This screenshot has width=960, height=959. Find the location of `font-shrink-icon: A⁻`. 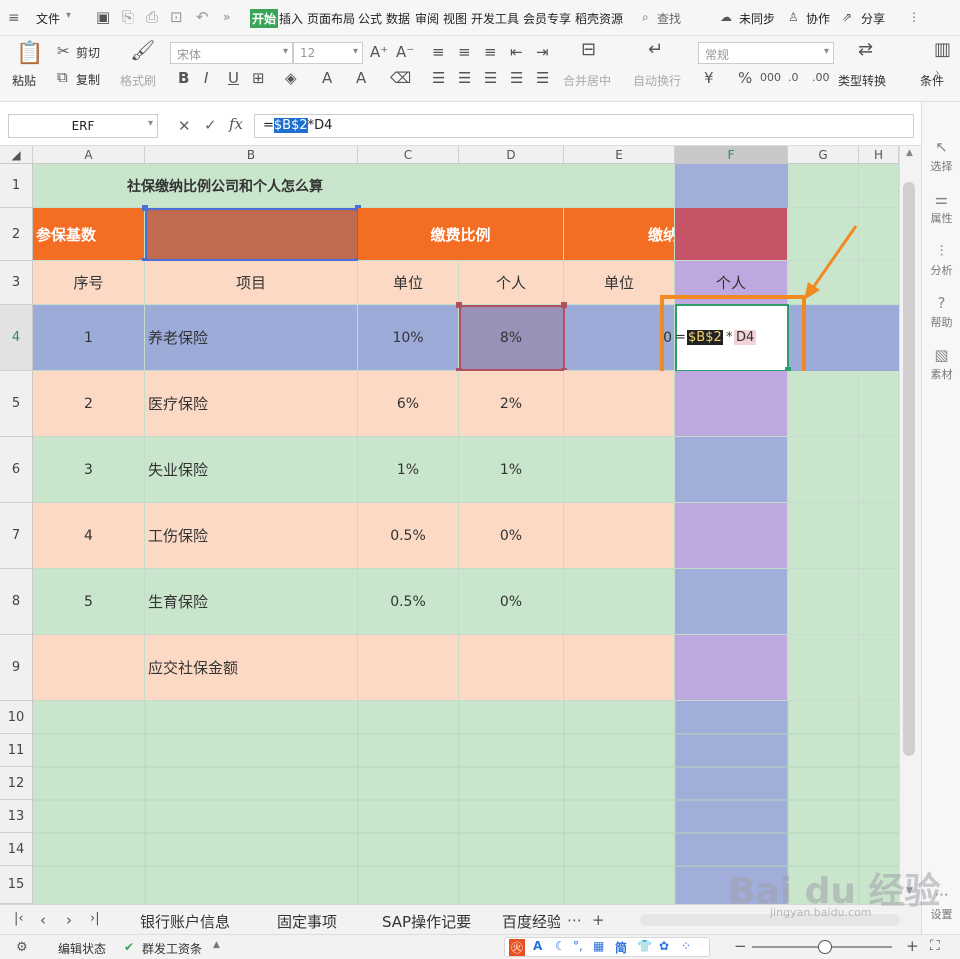

font-shrink-icon: A⁻ is located at coordinates (405, 52).